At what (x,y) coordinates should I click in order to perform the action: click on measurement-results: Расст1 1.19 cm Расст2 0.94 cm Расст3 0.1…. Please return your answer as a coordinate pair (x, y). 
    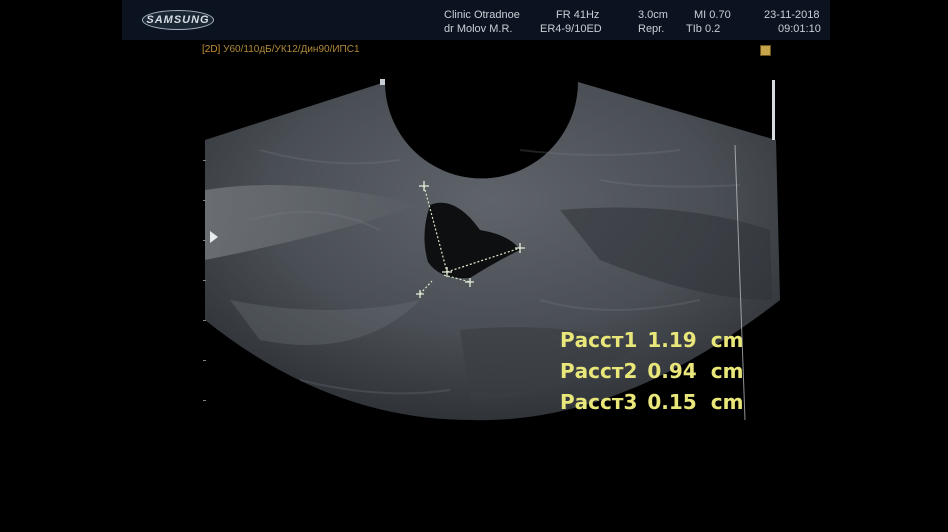
    Looking at the image, I should click on (656, 370).